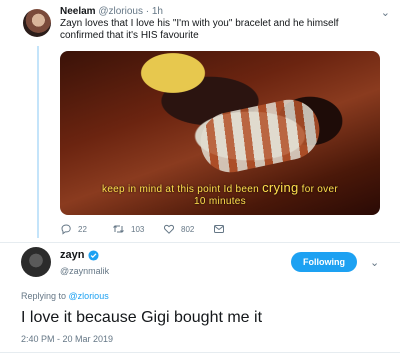  Describe the element at coordinates (94, 255) in the screenshot. I see `verified-badge-icon` at that location.